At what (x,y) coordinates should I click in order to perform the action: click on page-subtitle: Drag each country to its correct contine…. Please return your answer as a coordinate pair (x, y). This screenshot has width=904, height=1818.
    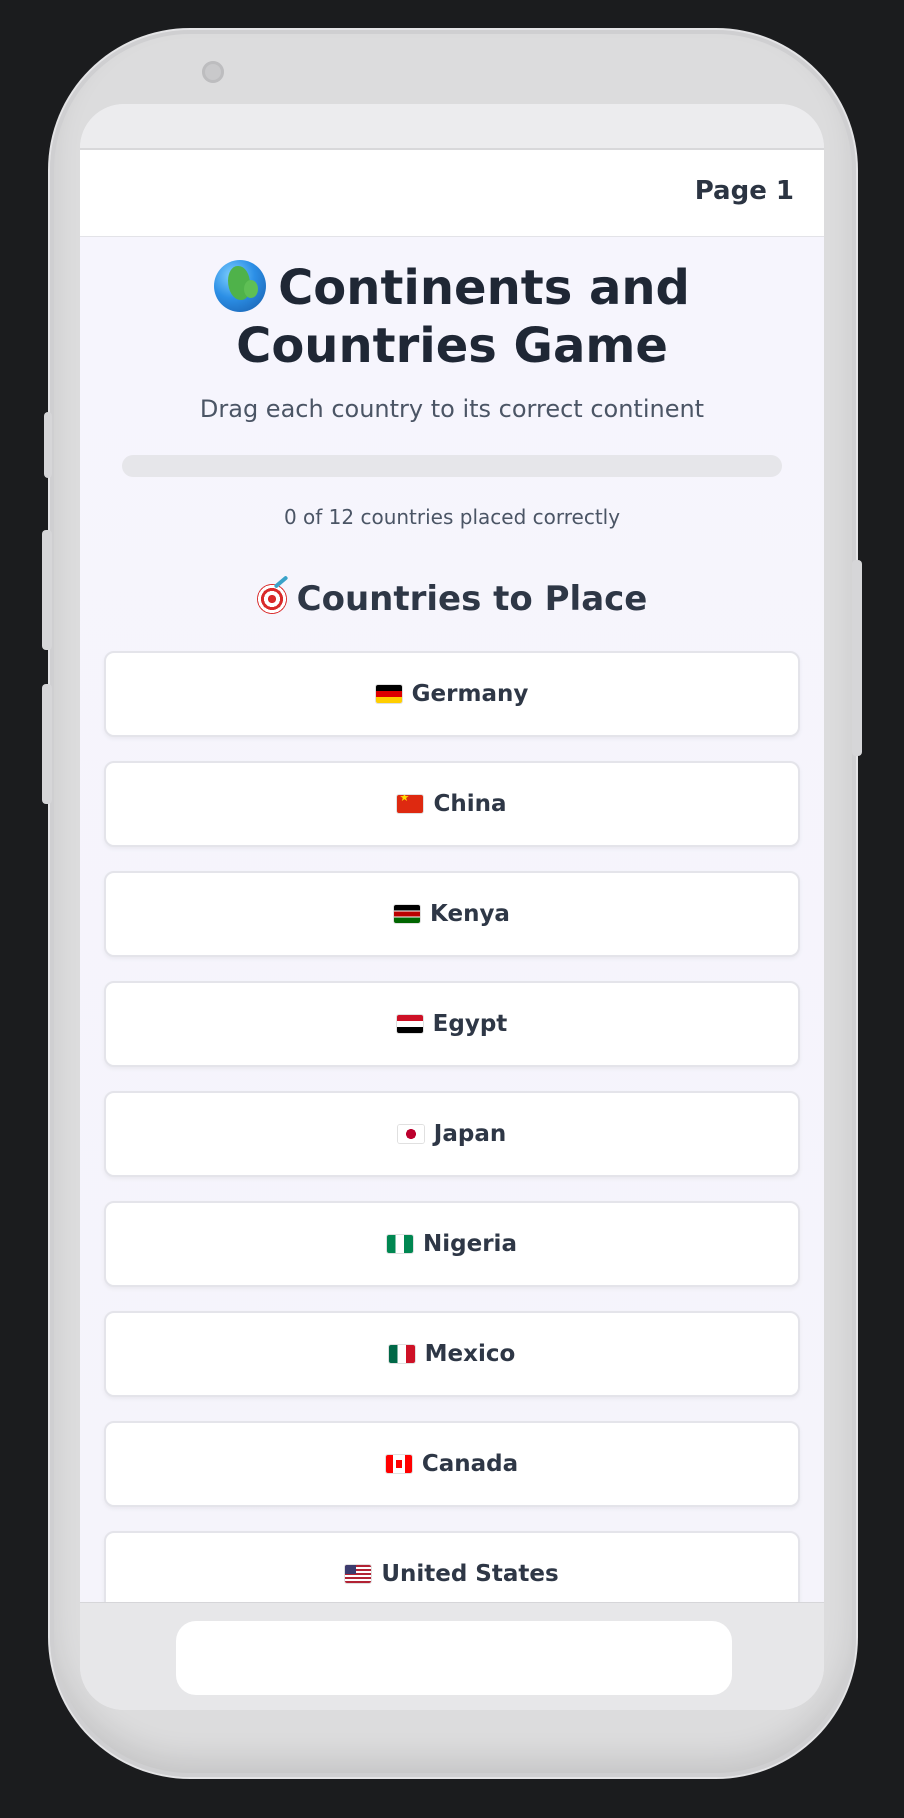
    Looking at the image, I should click on (452, 409).